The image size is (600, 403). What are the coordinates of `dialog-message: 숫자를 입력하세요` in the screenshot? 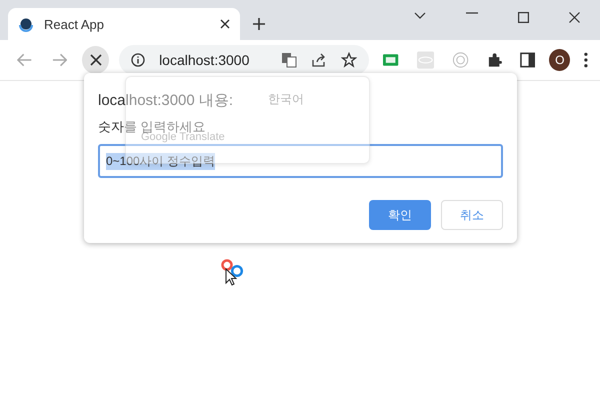 It's located at (152, 126).